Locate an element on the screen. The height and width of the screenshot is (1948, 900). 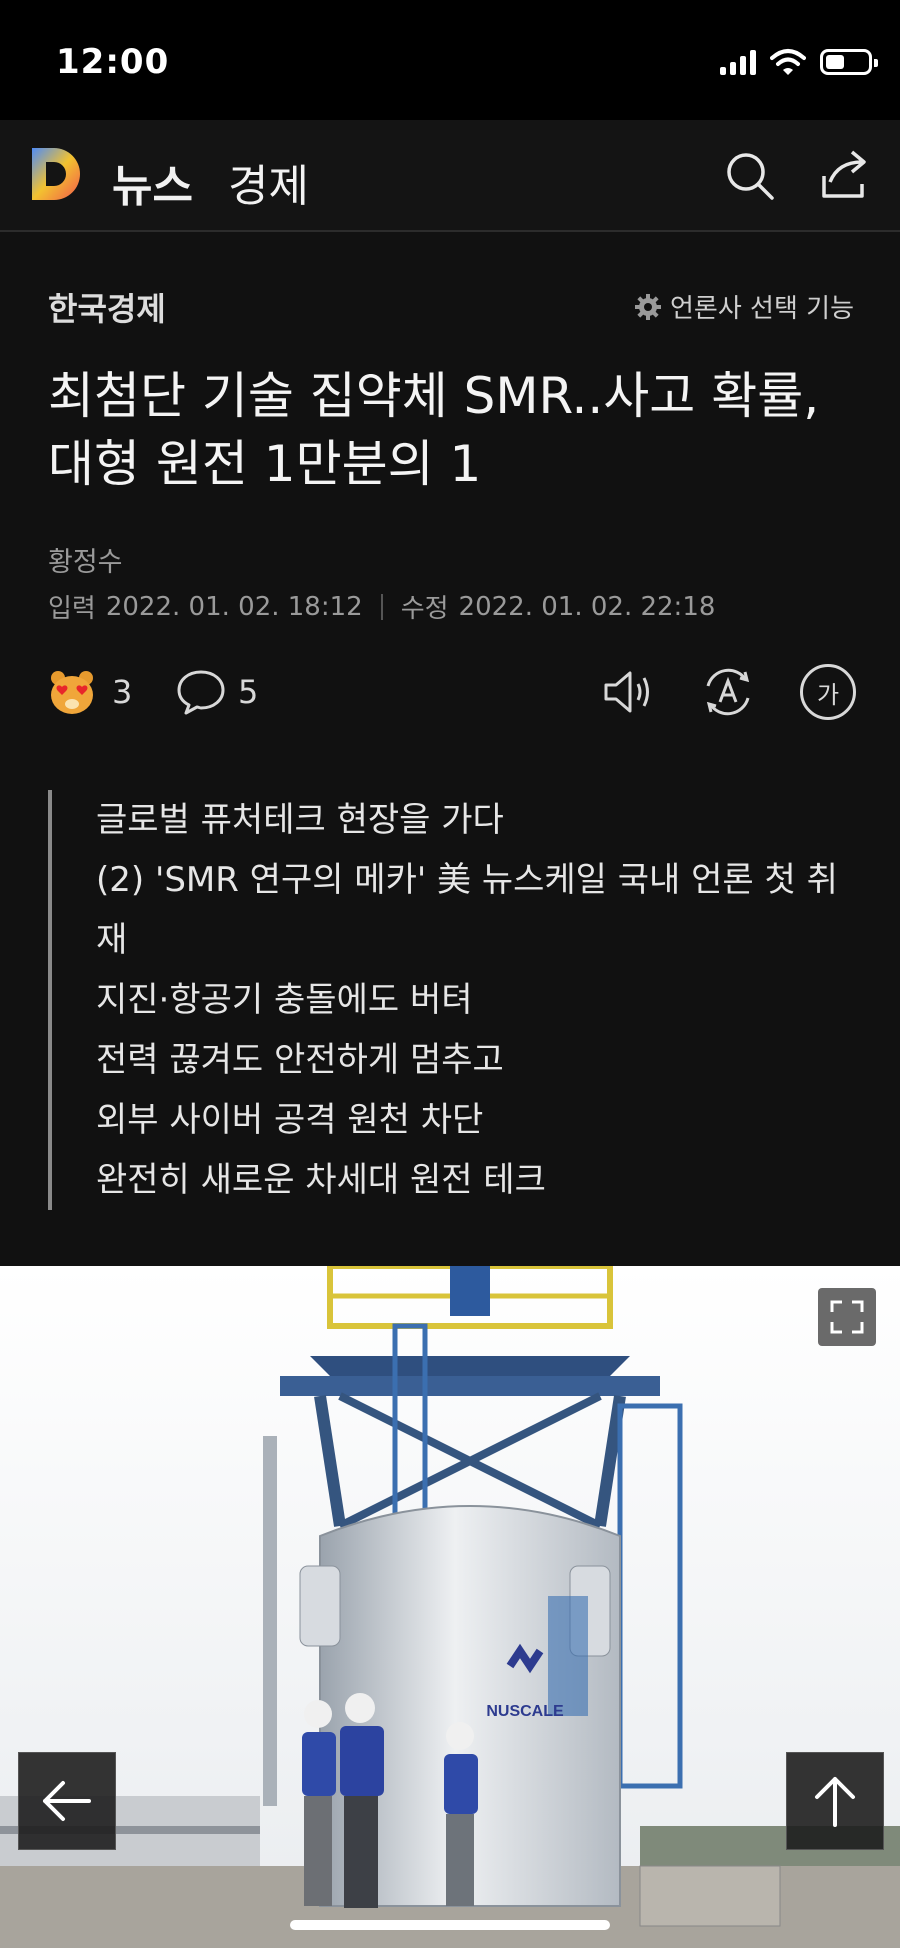
heart-eyes-emoji-icon is located at coordinates (72, 692).